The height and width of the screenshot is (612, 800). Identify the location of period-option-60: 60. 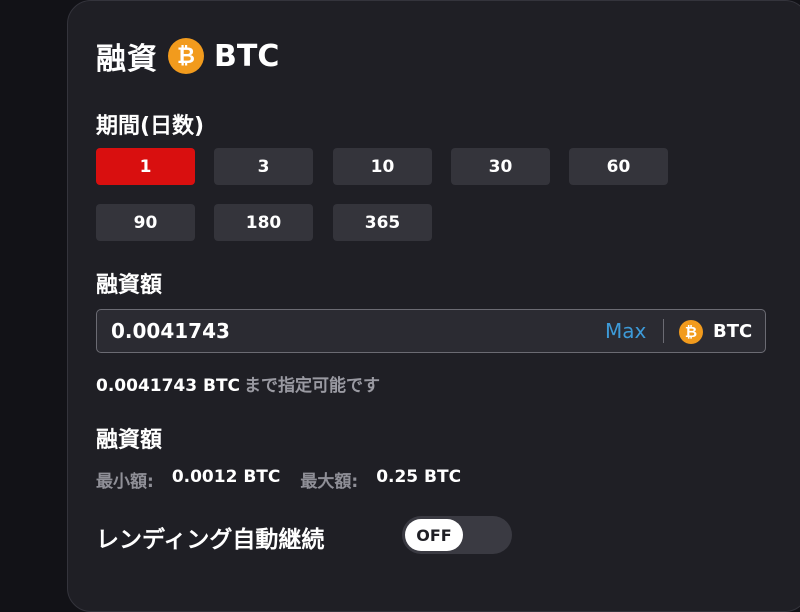
(618, 166).